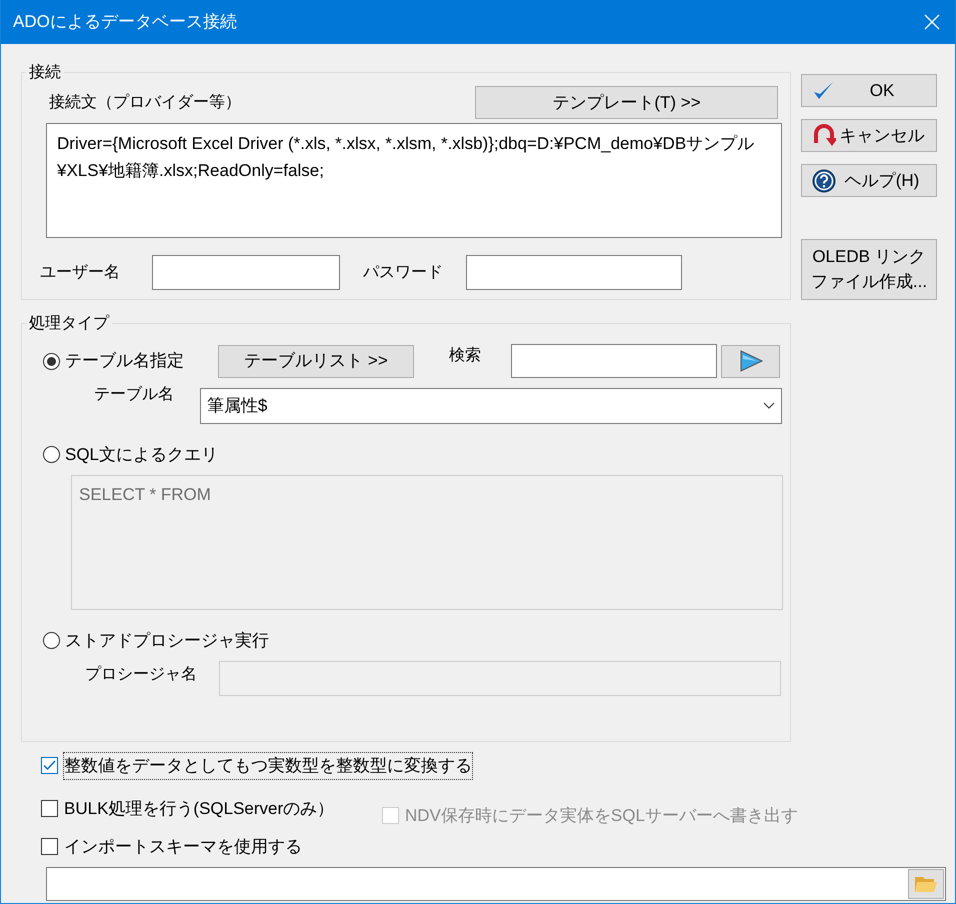  I want to click on field-label: テーブル名, so click(134, 394).